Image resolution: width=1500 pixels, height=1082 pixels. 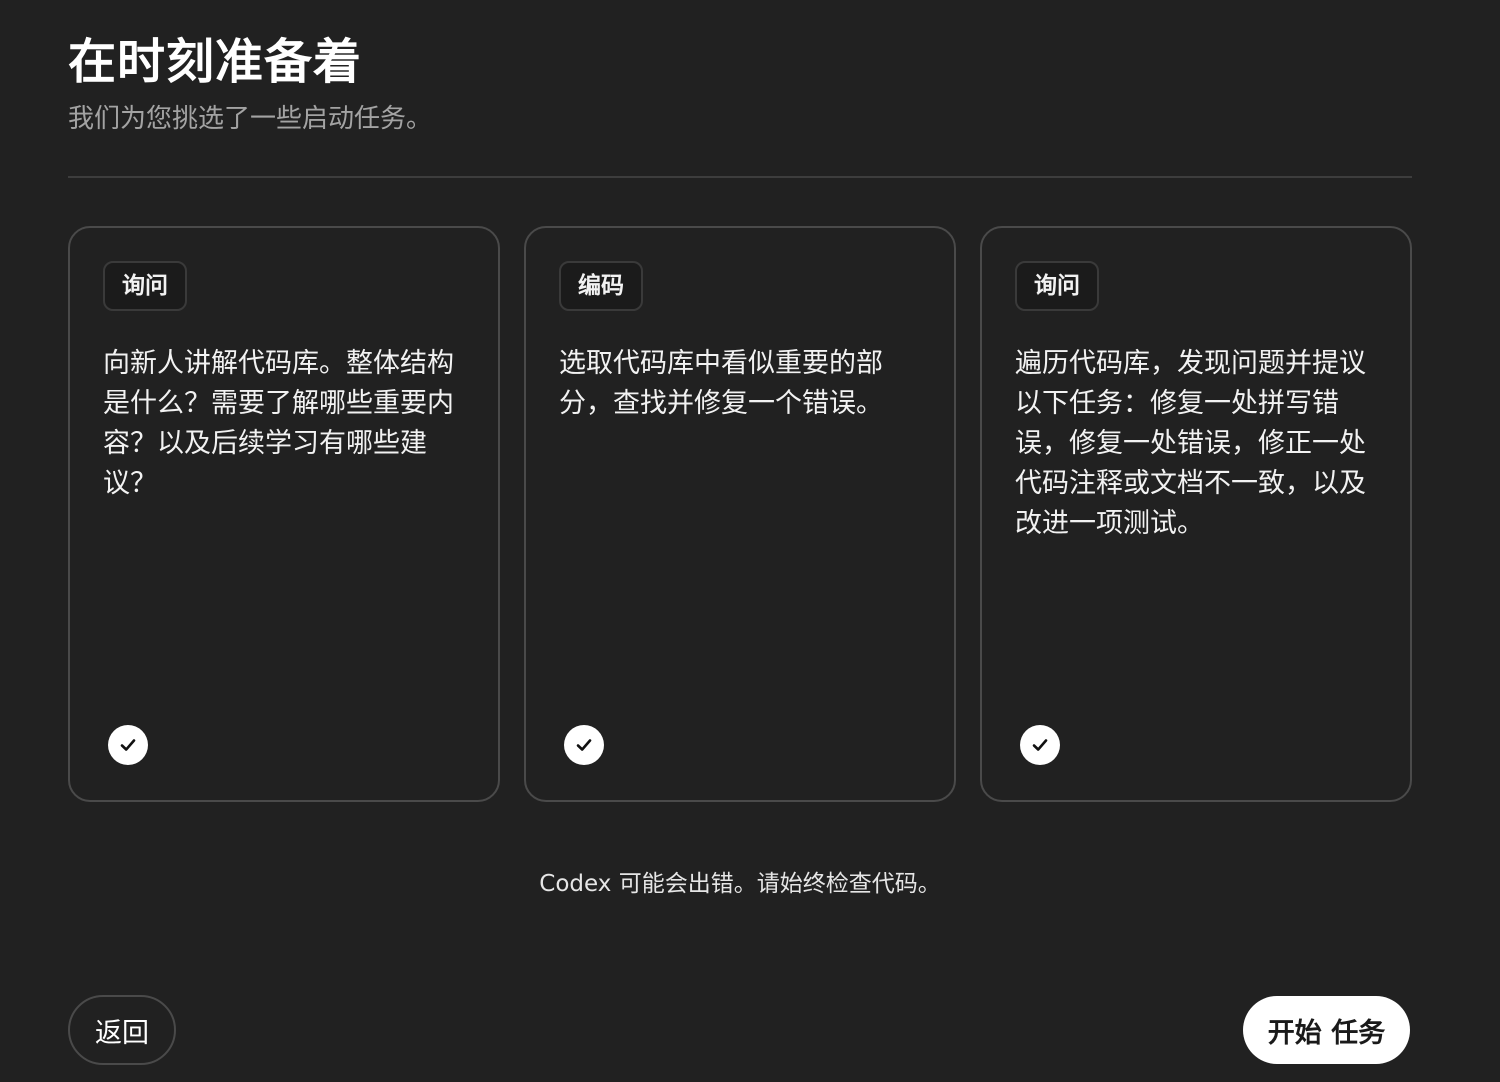 I want to click on task-tag: 编码, so click(x=601, y=286).